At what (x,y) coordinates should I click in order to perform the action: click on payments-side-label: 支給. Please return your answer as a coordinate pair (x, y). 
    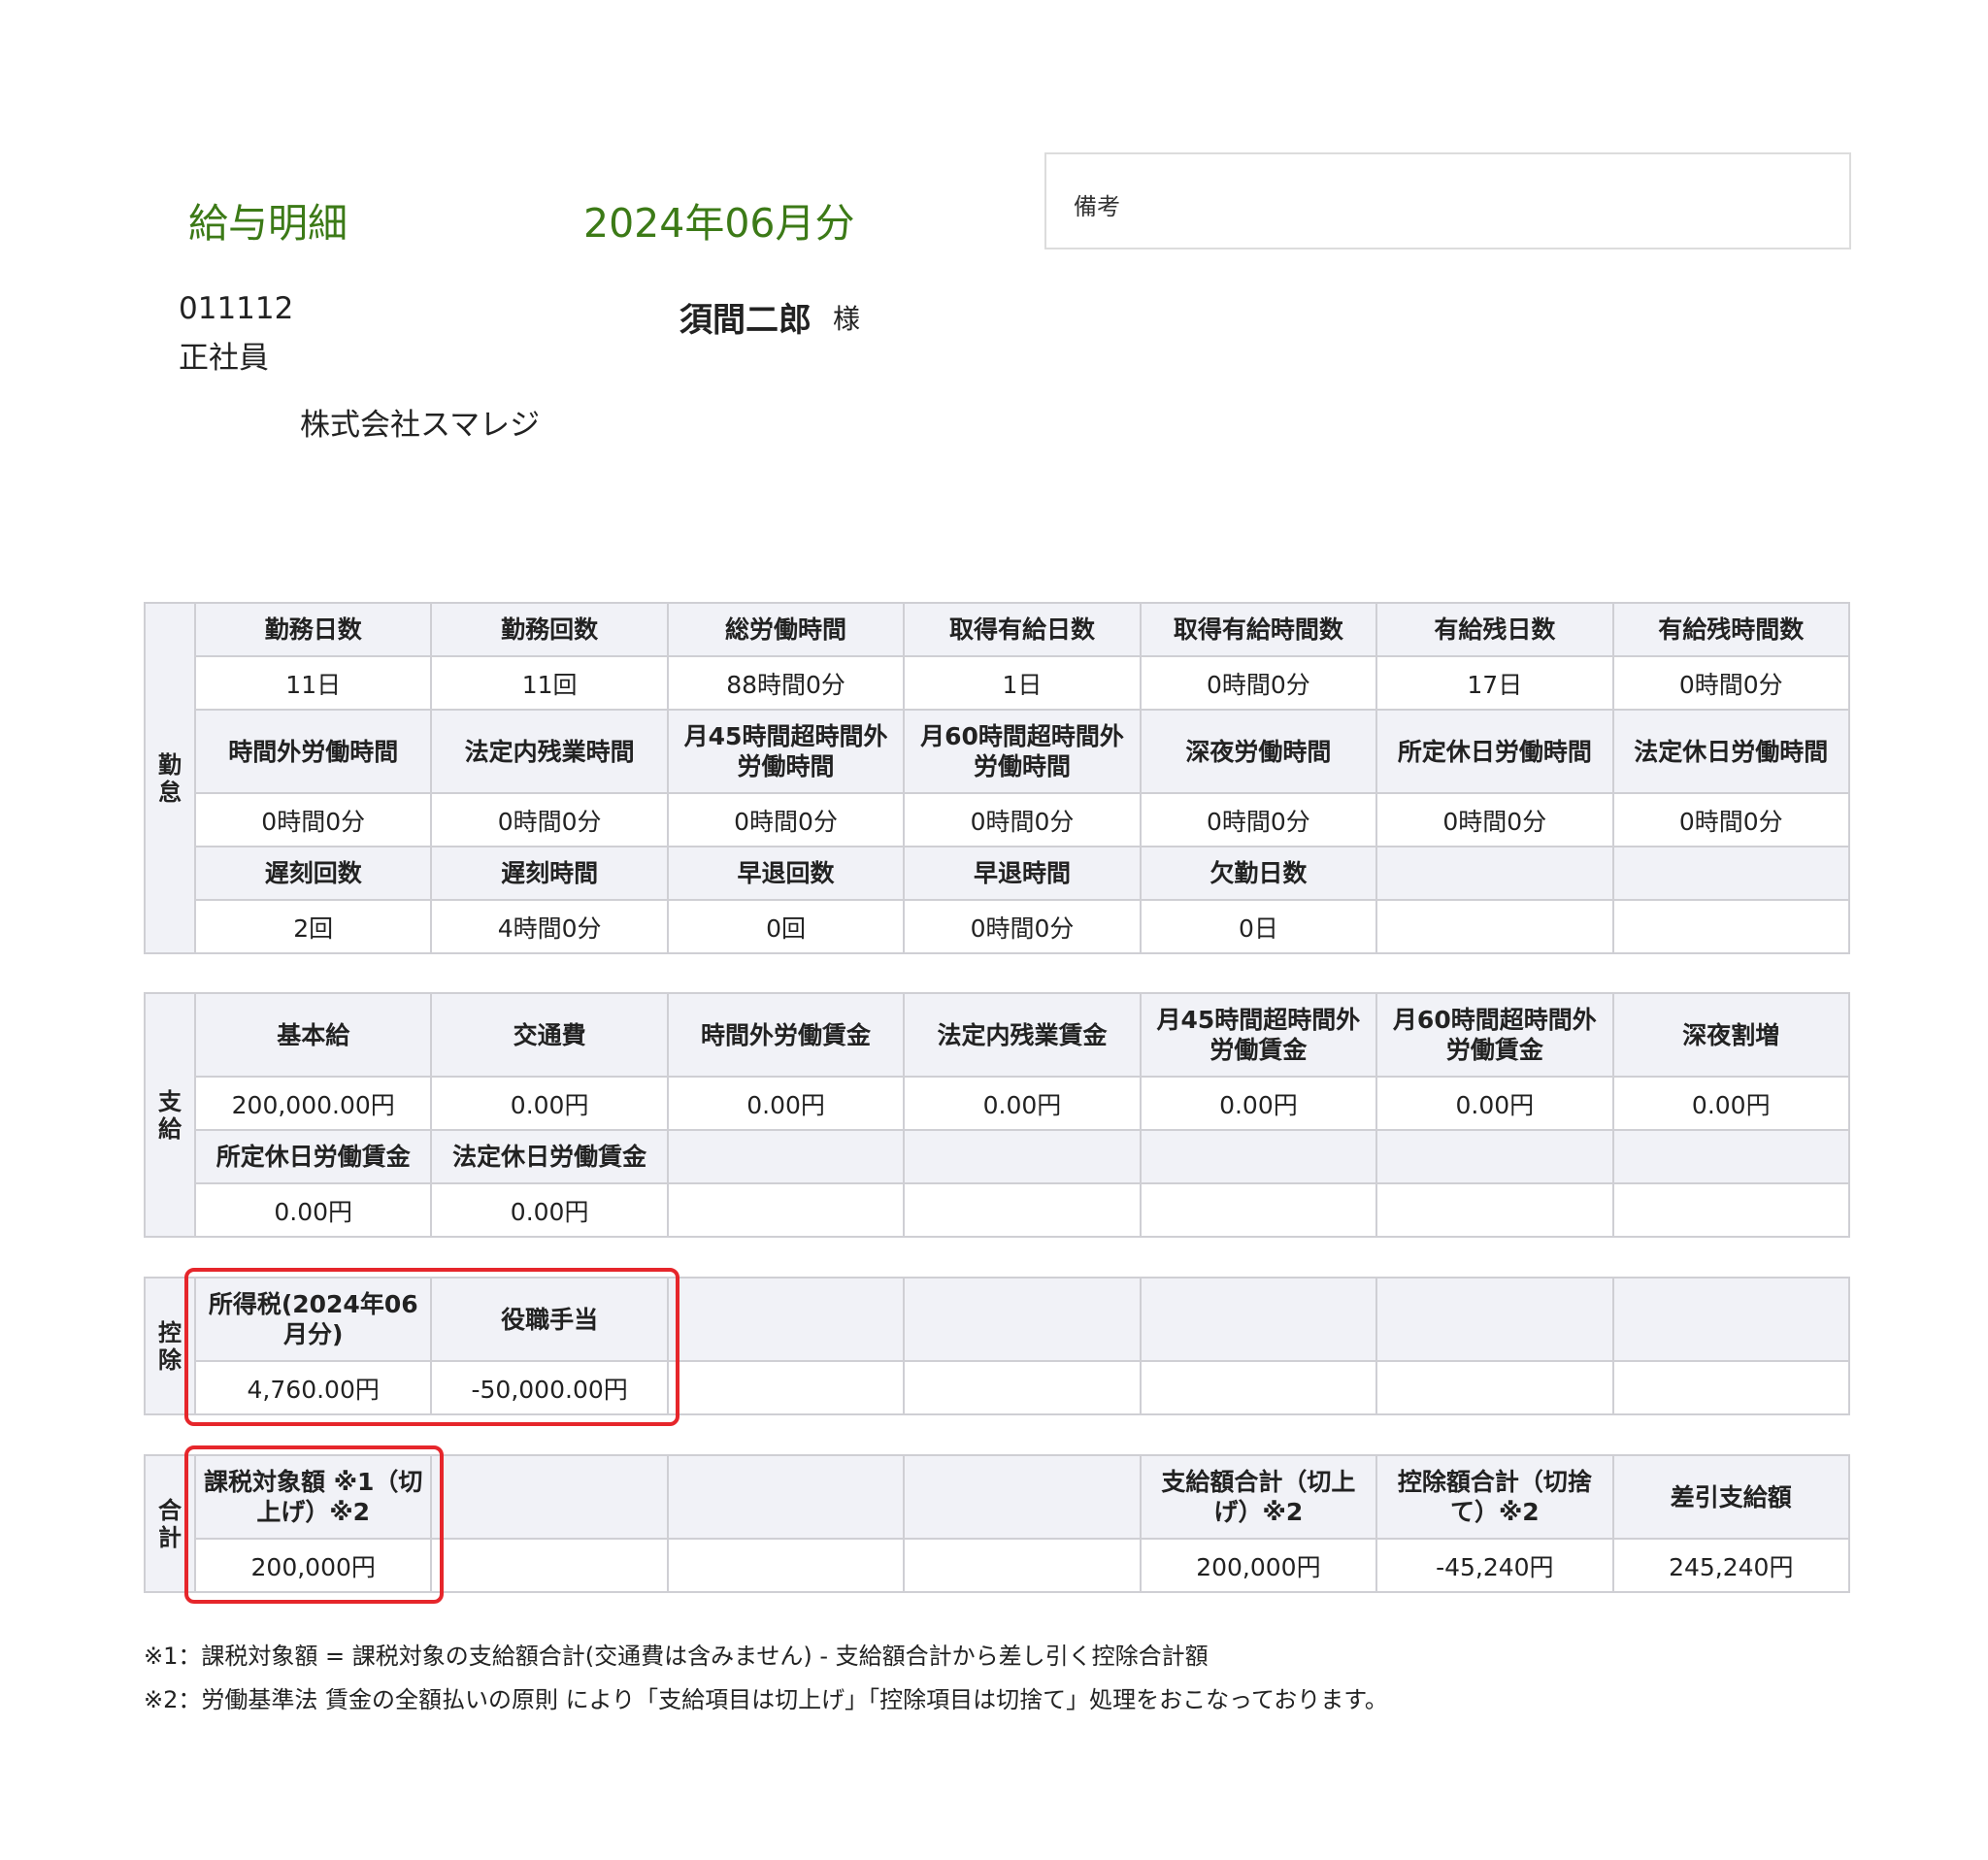
    Looking at the image, I should click on (170, 1115).